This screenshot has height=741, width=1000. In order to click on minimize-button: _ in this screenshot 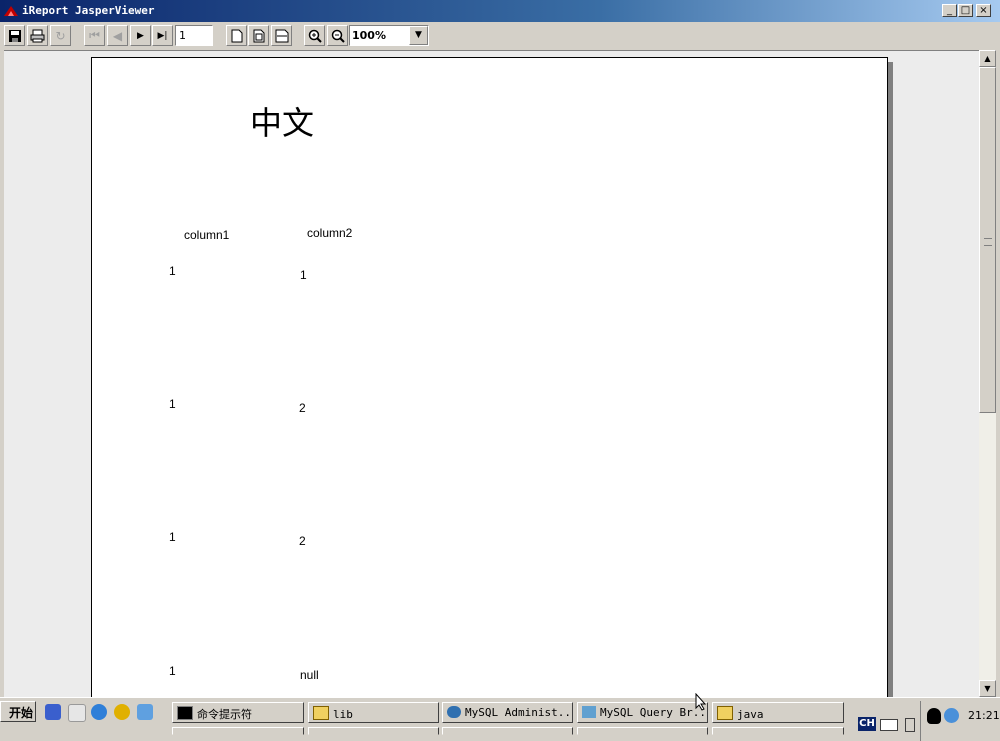, I will do `click(949, 10)`.